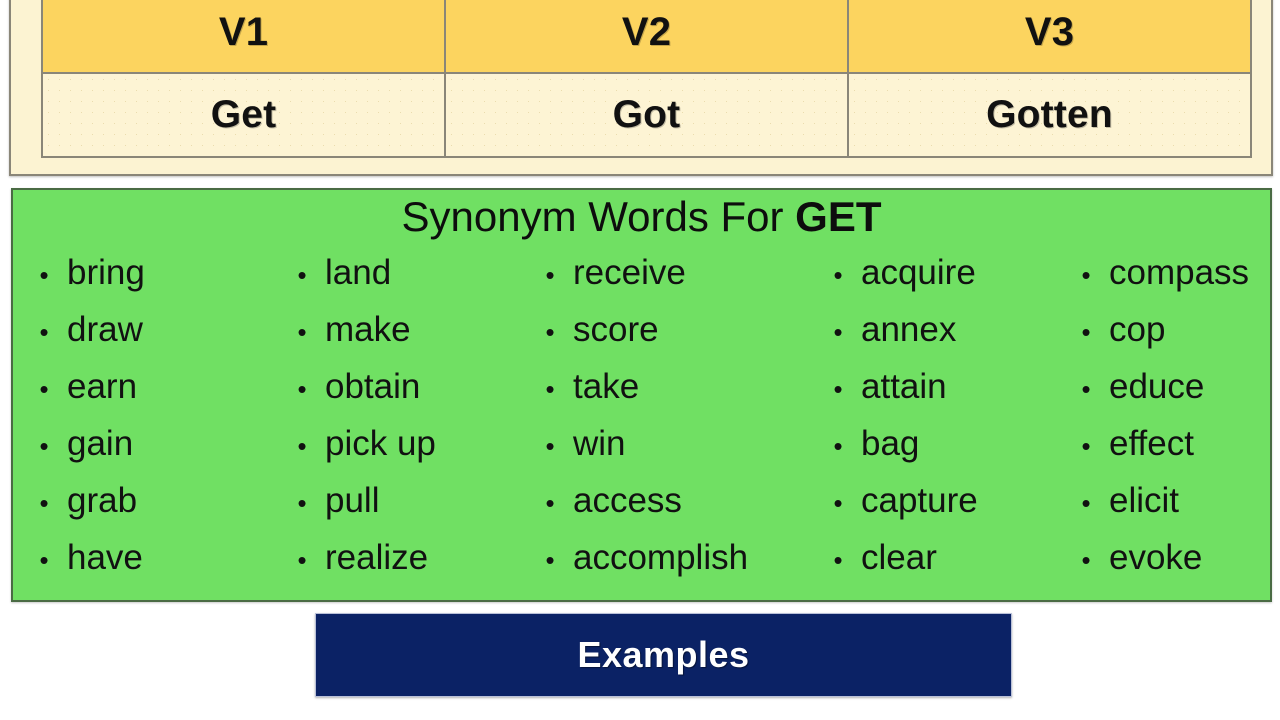  I want to click on synonym-word: effect, so click(1151, 443).